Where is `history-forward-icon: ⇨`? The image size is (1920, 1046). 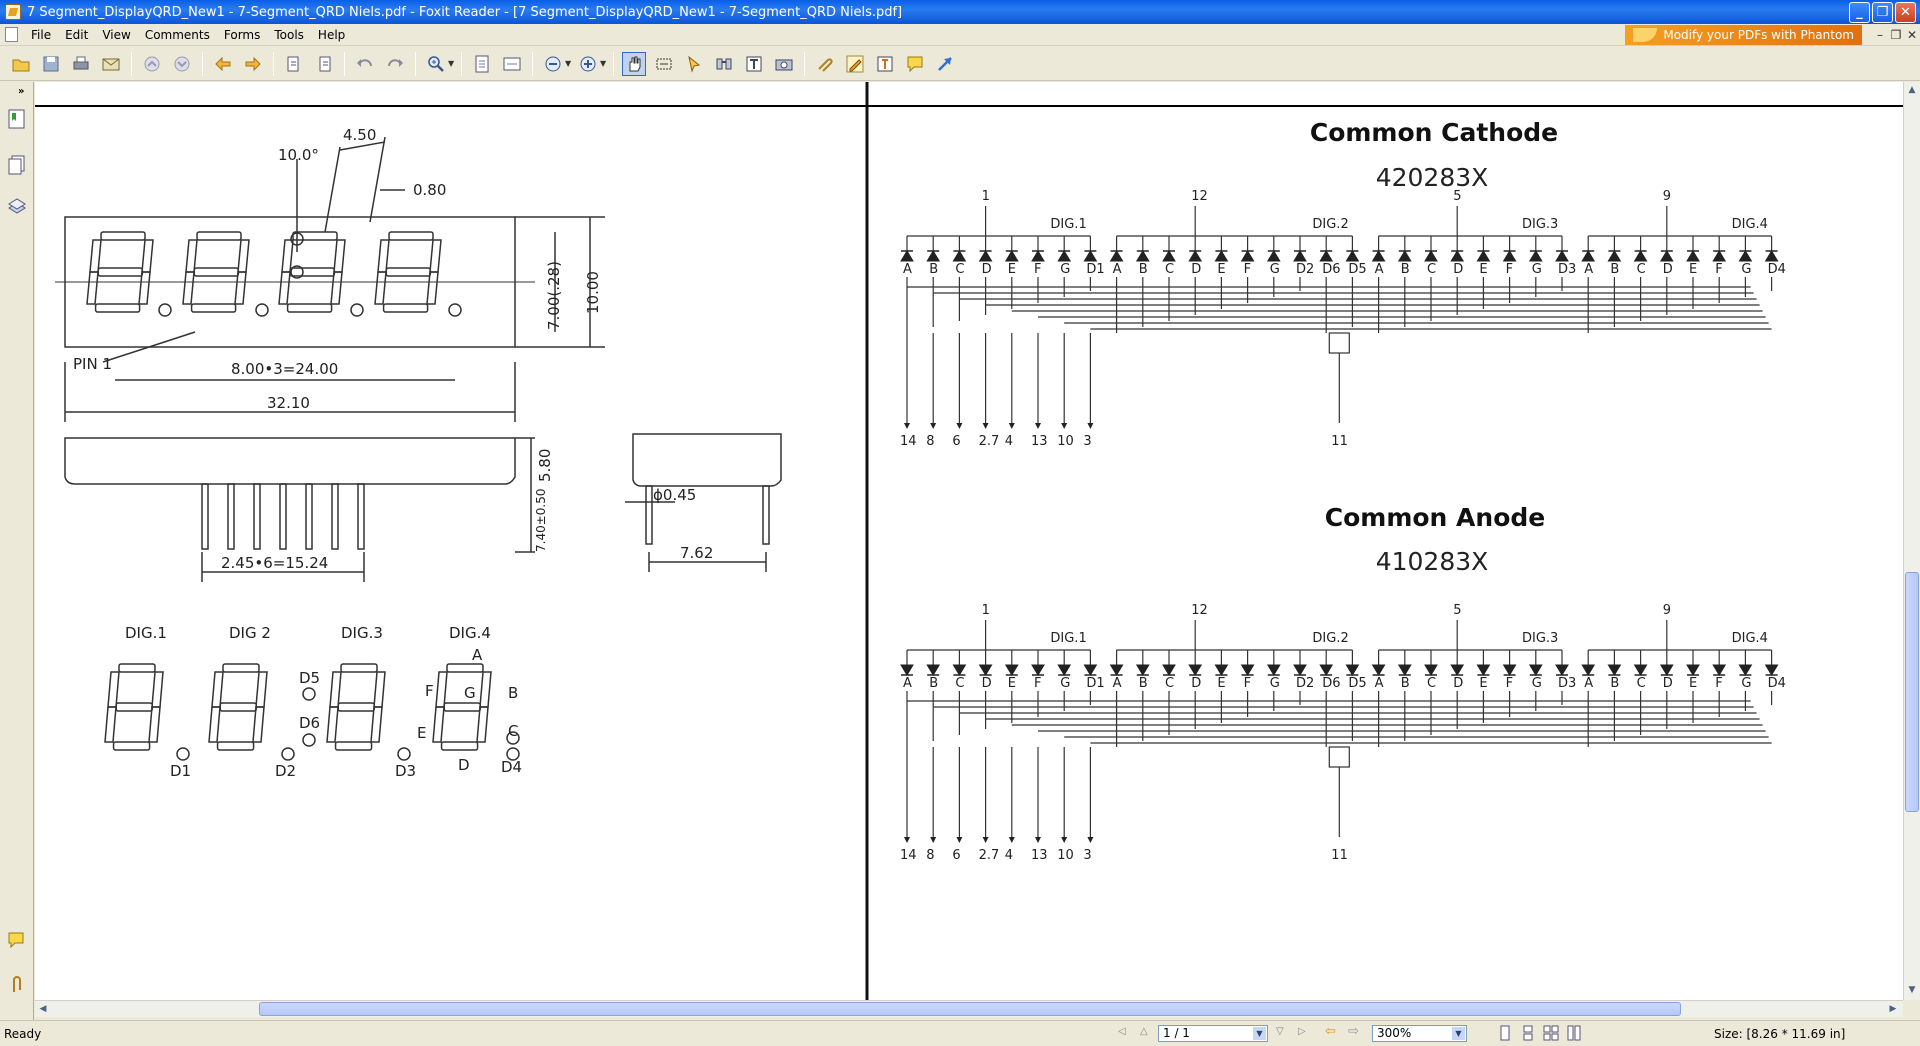
history-forward-icon: ⇨ is located at coordinates (1353, 1031).